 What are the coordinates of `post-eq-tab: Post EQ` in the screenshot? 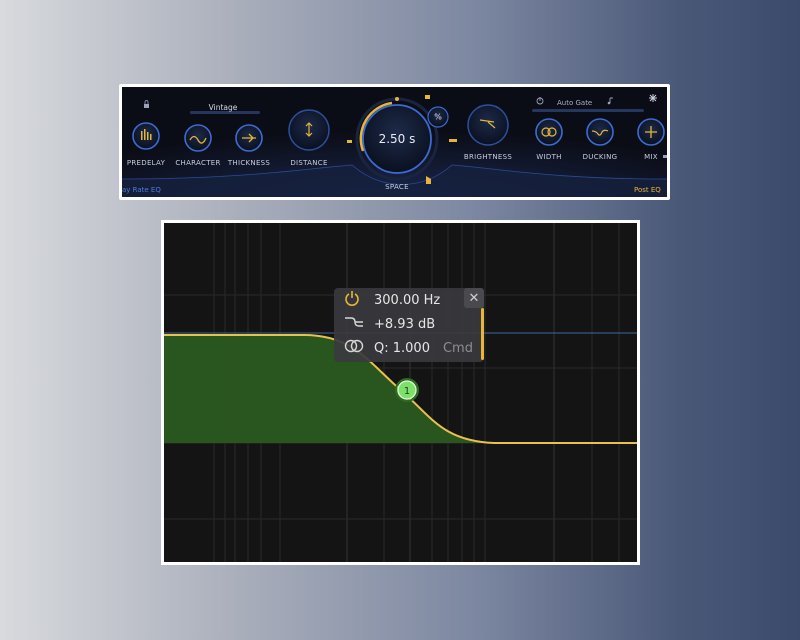 It's located at (647, 190).